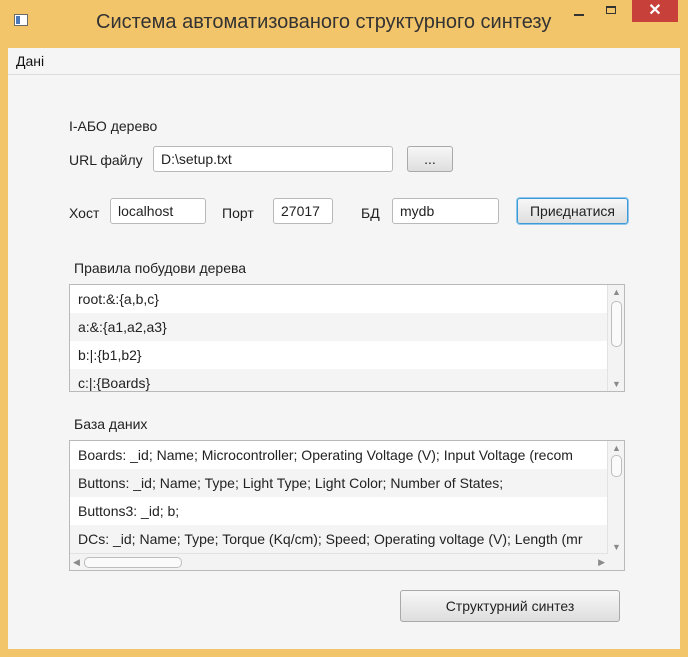  Describe the element at coordinates (273, 159) in the screenshot. I see `url-field: D:\setup.txt` at that location.